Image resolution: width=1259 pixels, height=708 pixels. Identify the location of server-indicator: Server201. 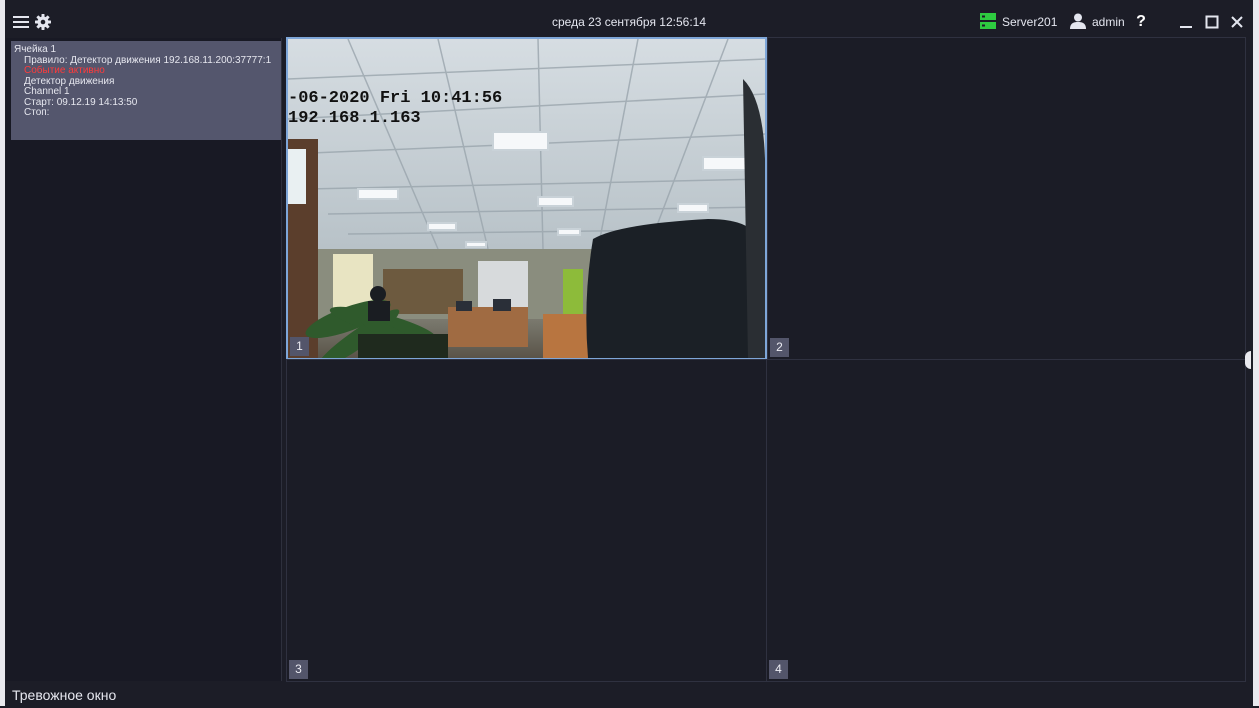
(1018, 22).